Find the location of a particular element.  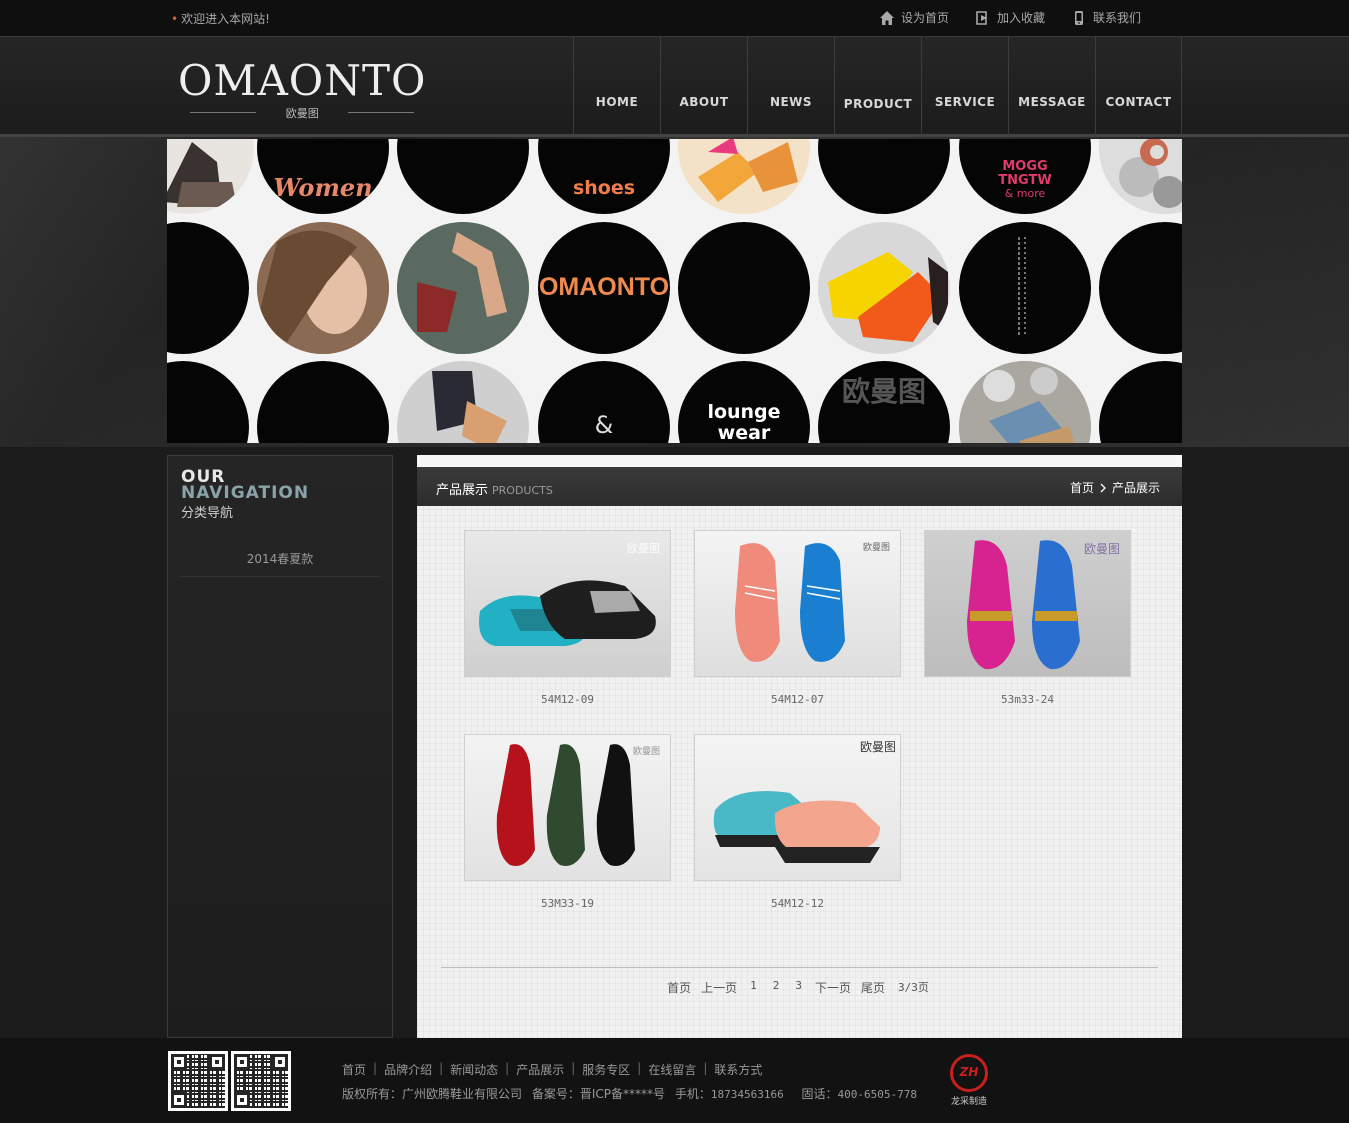

banner-circle-brand: OMAONTO is located at coordinates (604, 288).